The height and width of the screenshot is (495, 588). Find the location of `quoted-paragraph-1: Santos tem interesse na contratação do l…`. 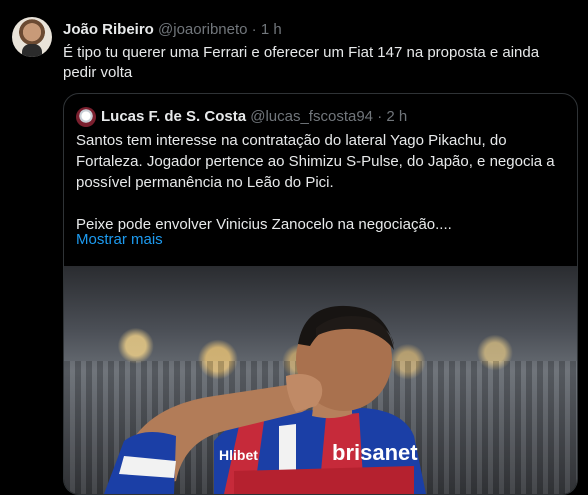

quoted-paragraph-1: Santos tem interesse na contratação do l… is located at coordinates (315, 161).